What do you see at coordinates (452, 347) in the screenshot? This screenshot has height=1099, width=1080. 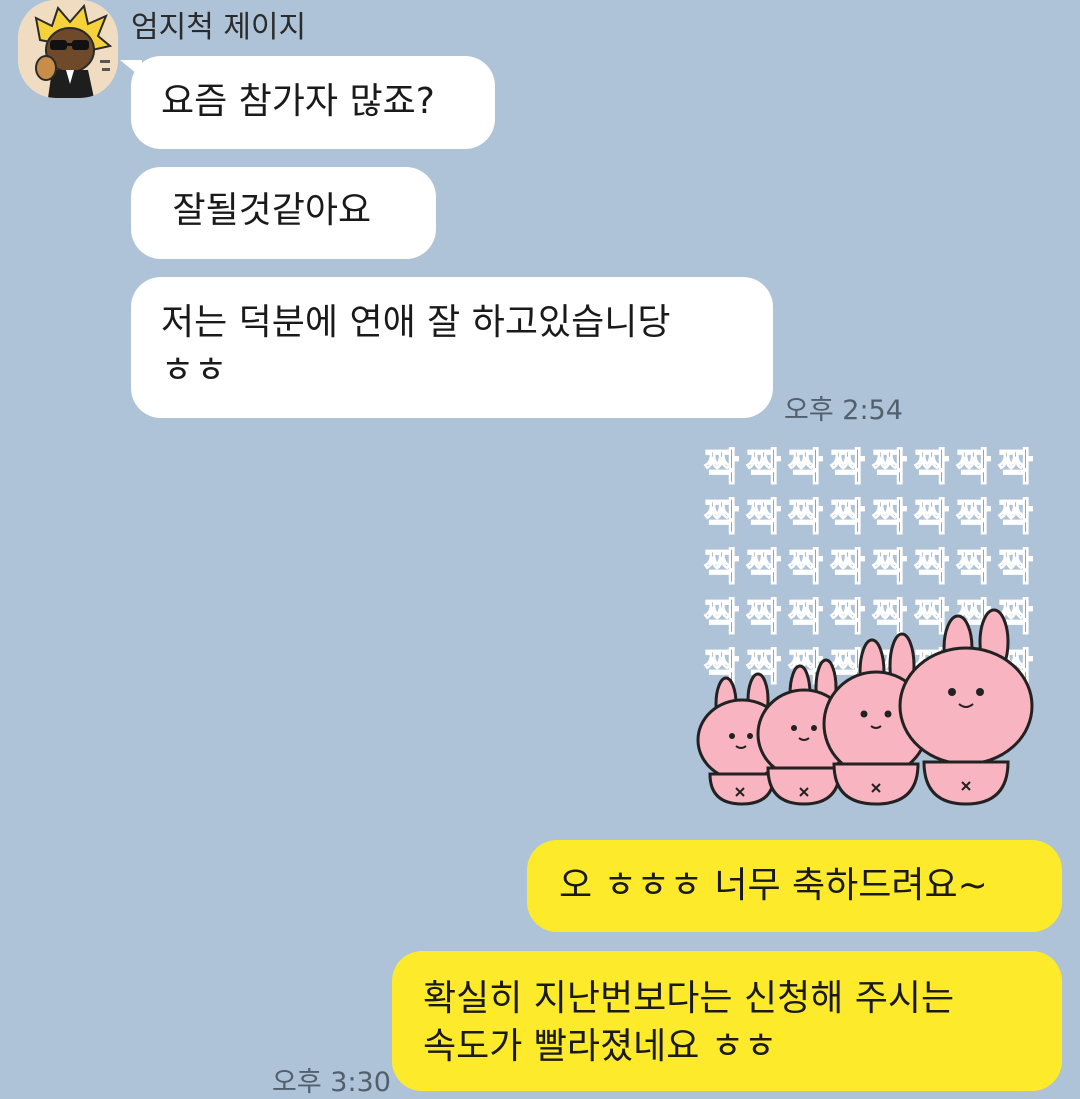 I see `incoming-message: 저는 덕분에 연애 잘 하고있습니당 ㅎㅎ` at bounding box center [452, 347].